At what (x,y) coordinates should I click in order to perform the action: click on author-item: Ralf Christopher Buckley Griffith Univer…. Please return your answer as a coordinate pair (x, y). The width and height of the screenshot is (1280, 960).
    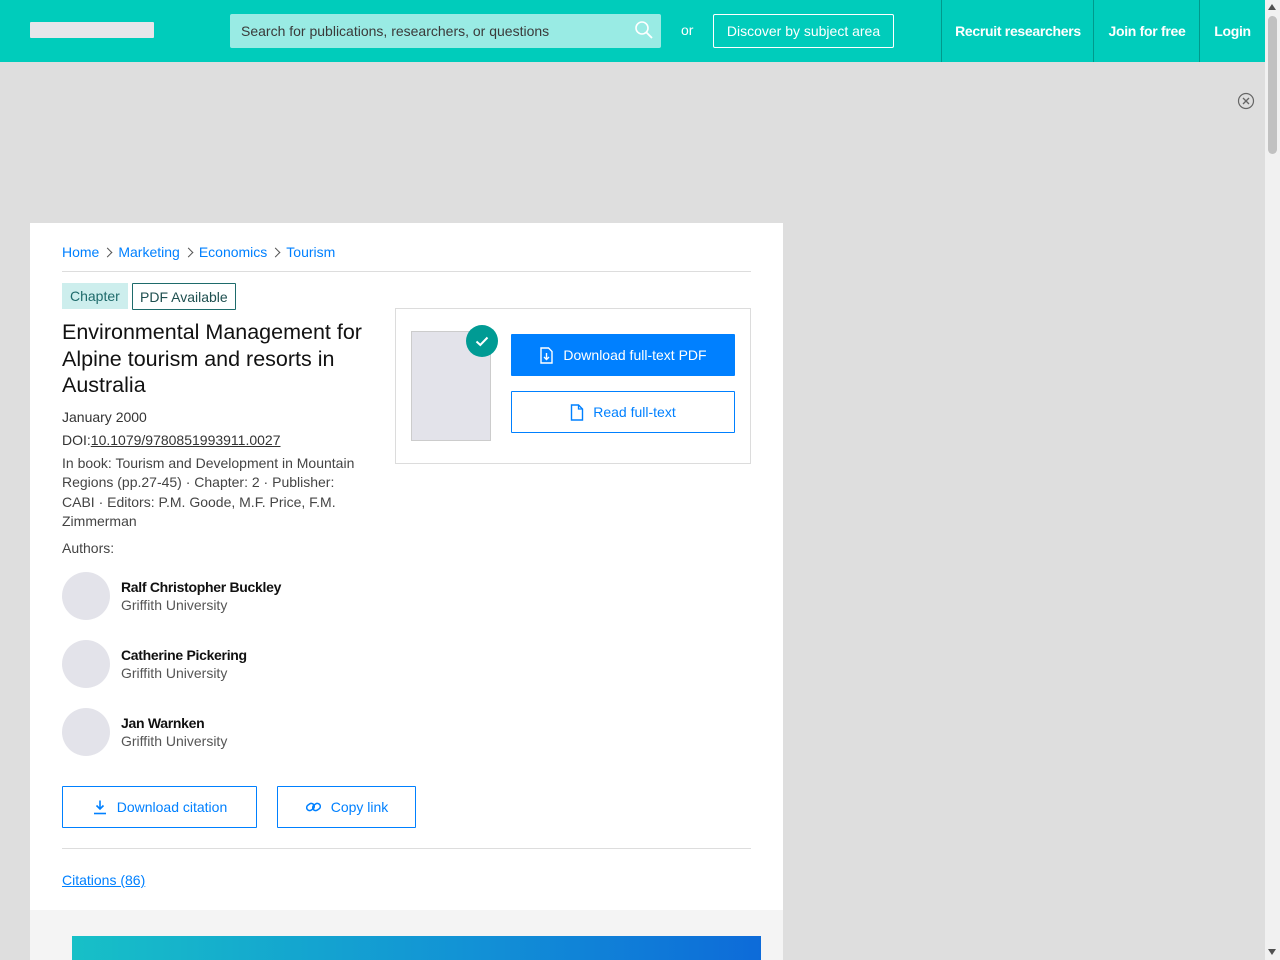
    Looking at the image, I should click on (171, 596).